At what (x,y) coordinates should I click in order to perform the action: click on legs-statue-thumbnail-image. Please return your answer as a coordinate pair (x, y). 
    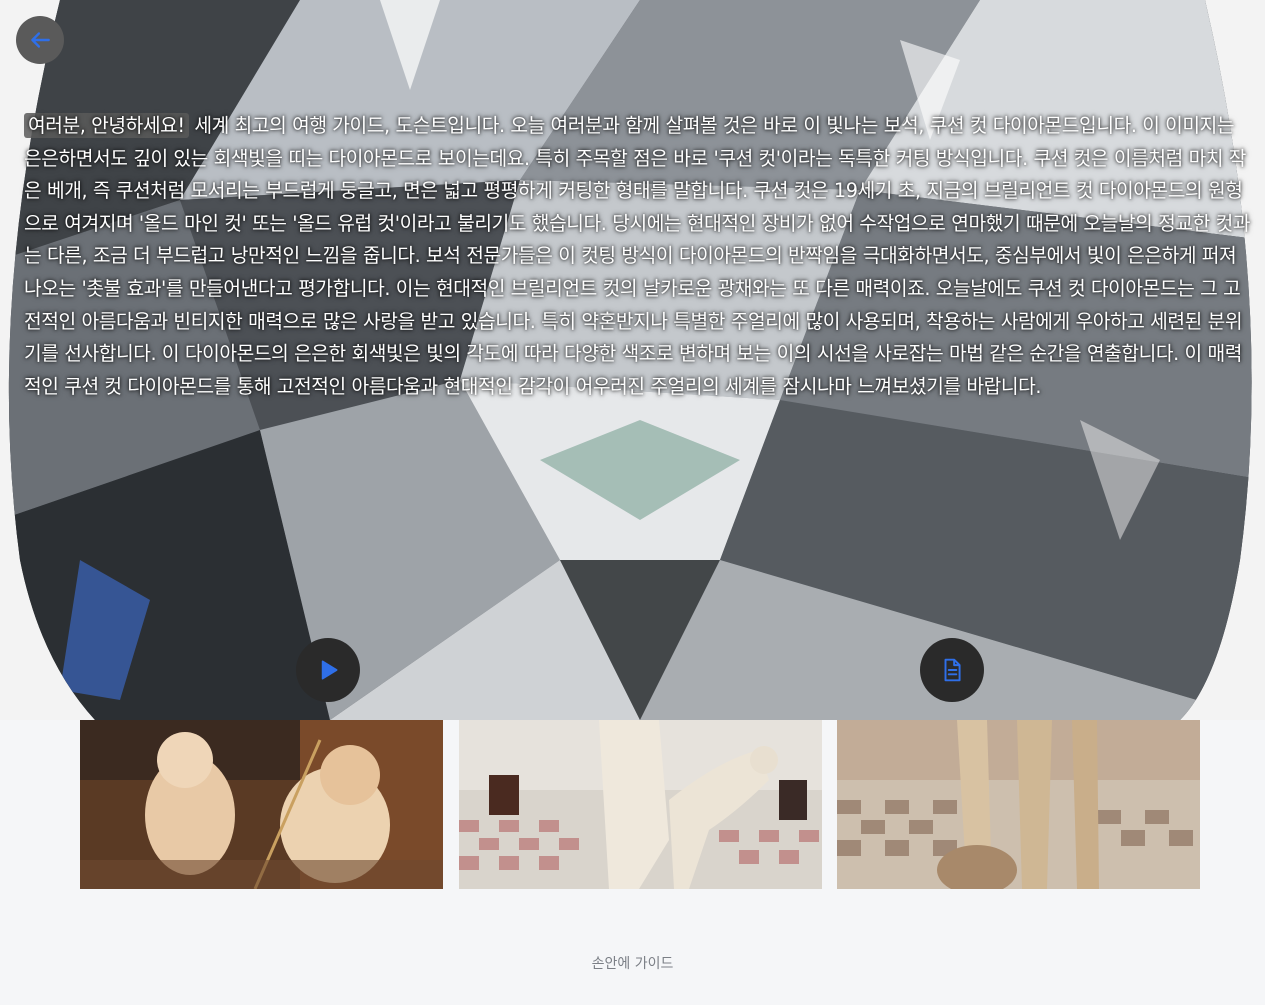
    Looking at the image, I should click on (1018, 804).